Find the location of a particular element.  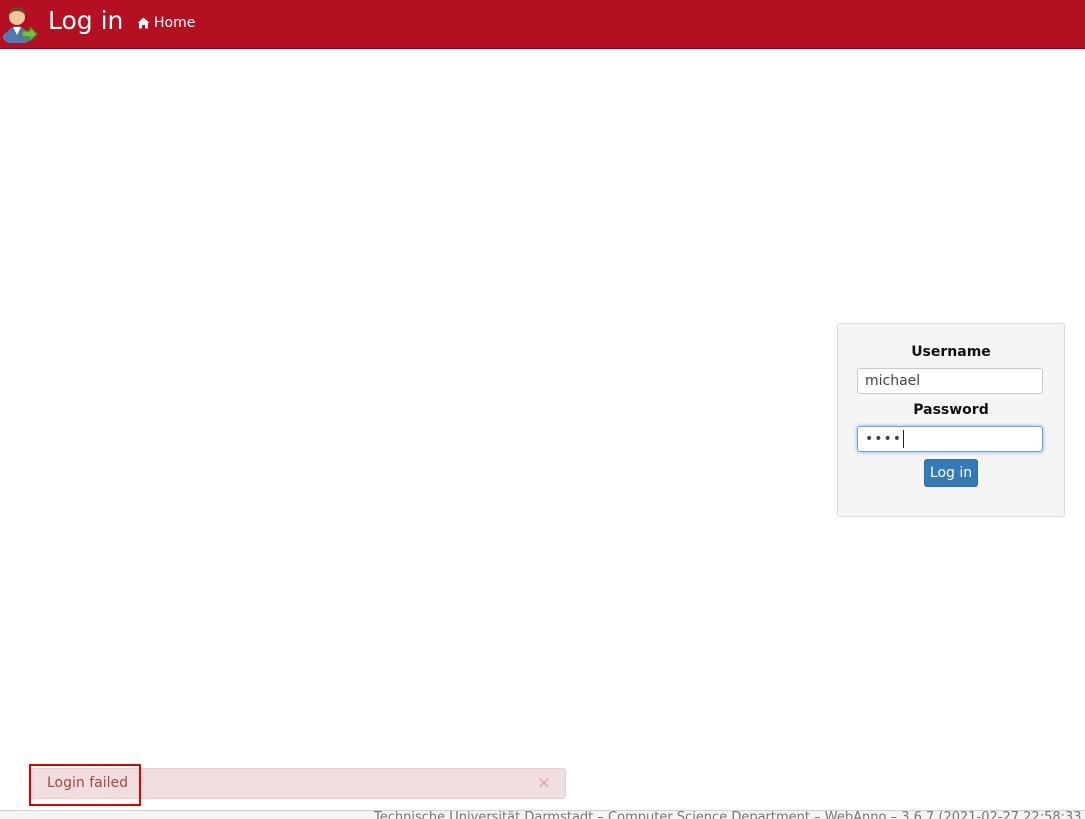

top-navbar: Log in Home is located at coordinates (542, 24).